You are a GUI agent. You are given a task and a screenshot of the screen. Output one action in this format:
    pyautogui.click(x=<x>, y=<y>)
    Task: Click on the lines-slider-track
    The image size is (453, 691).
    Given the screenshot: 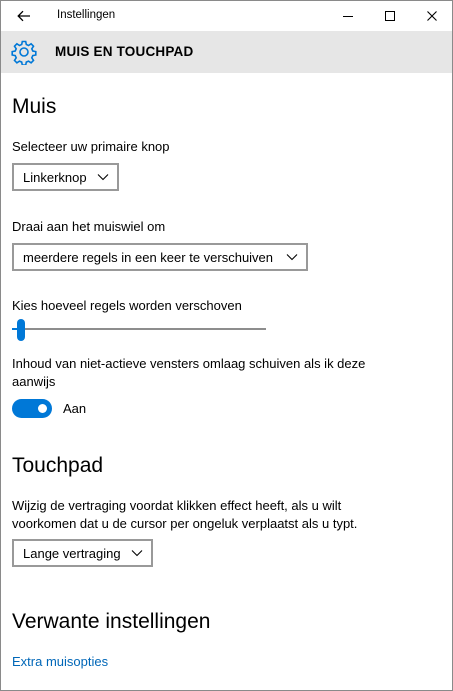 What is the action you would take?
    pyautogui.click(x=139, y=329)
    